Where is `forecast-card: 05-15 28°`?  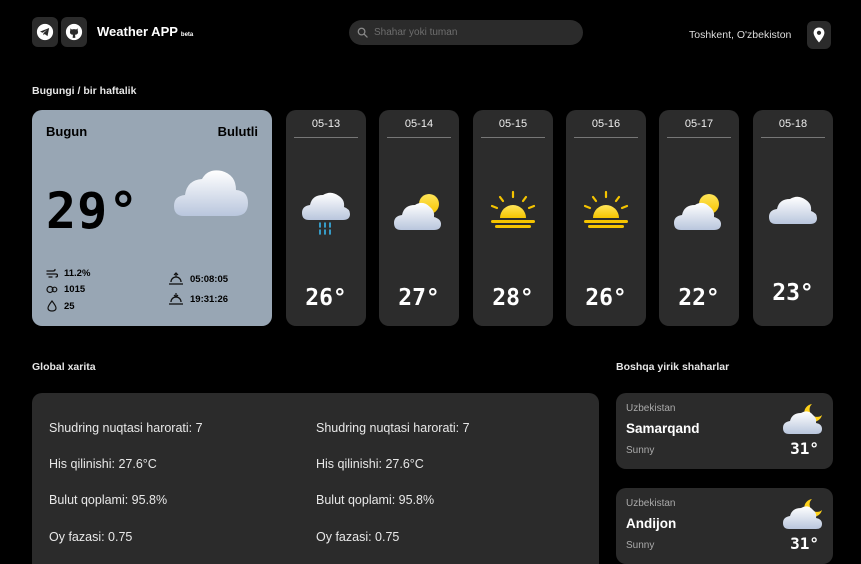 forecast-card: 05-15 28° is located at coordinates (513, 218).